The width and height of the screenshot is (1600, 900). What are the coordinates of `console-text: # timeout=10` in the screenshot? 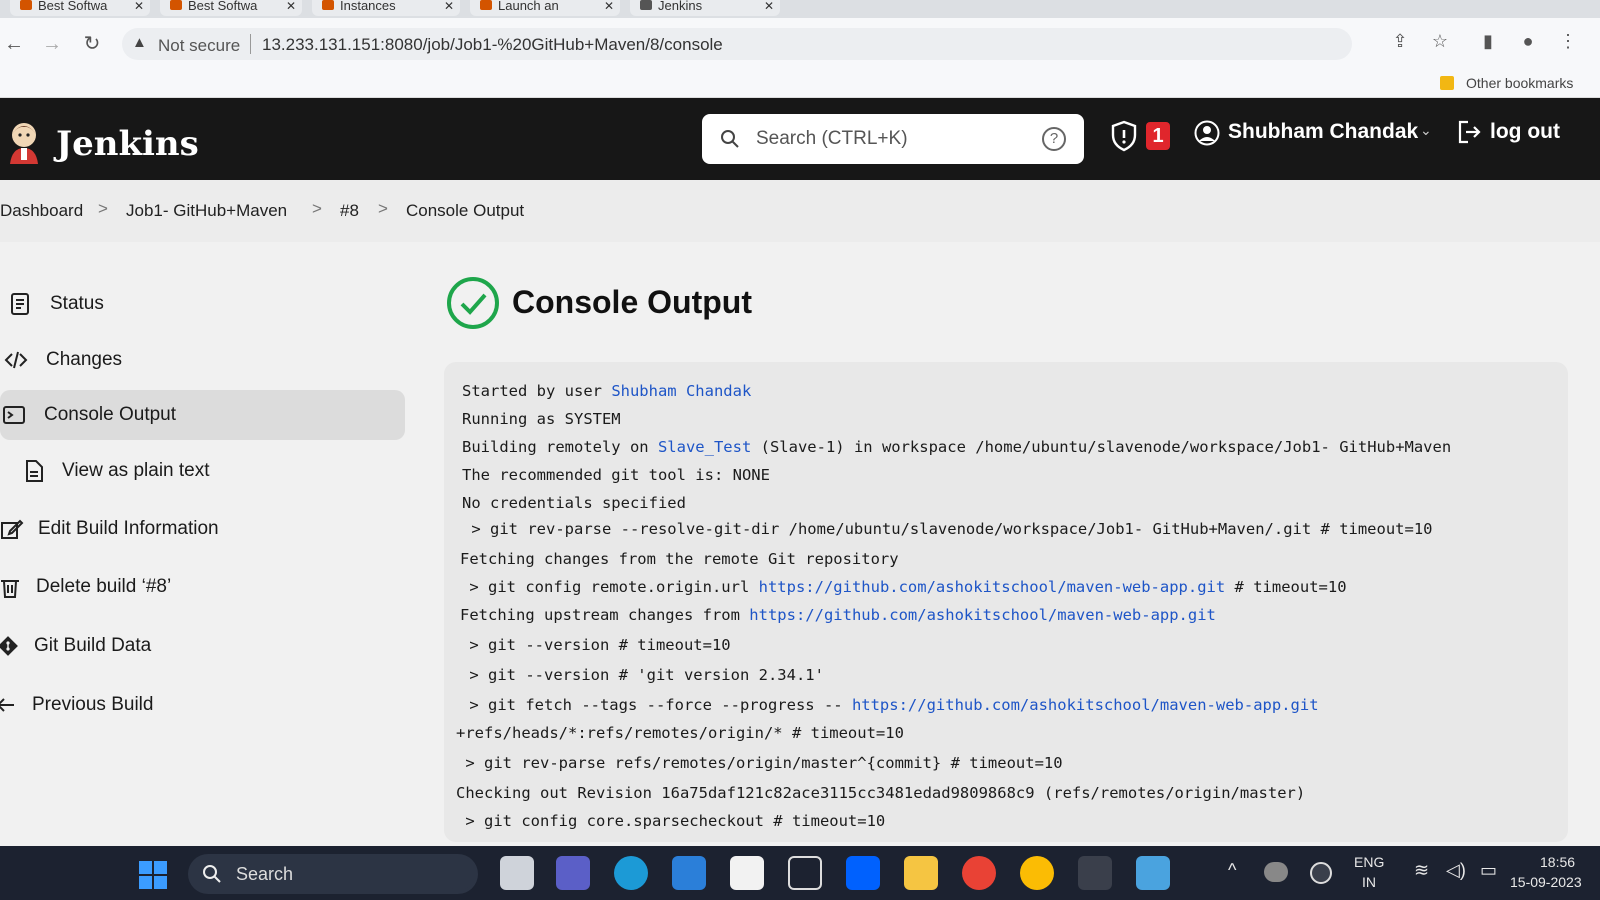 It's located at (1286, 587).